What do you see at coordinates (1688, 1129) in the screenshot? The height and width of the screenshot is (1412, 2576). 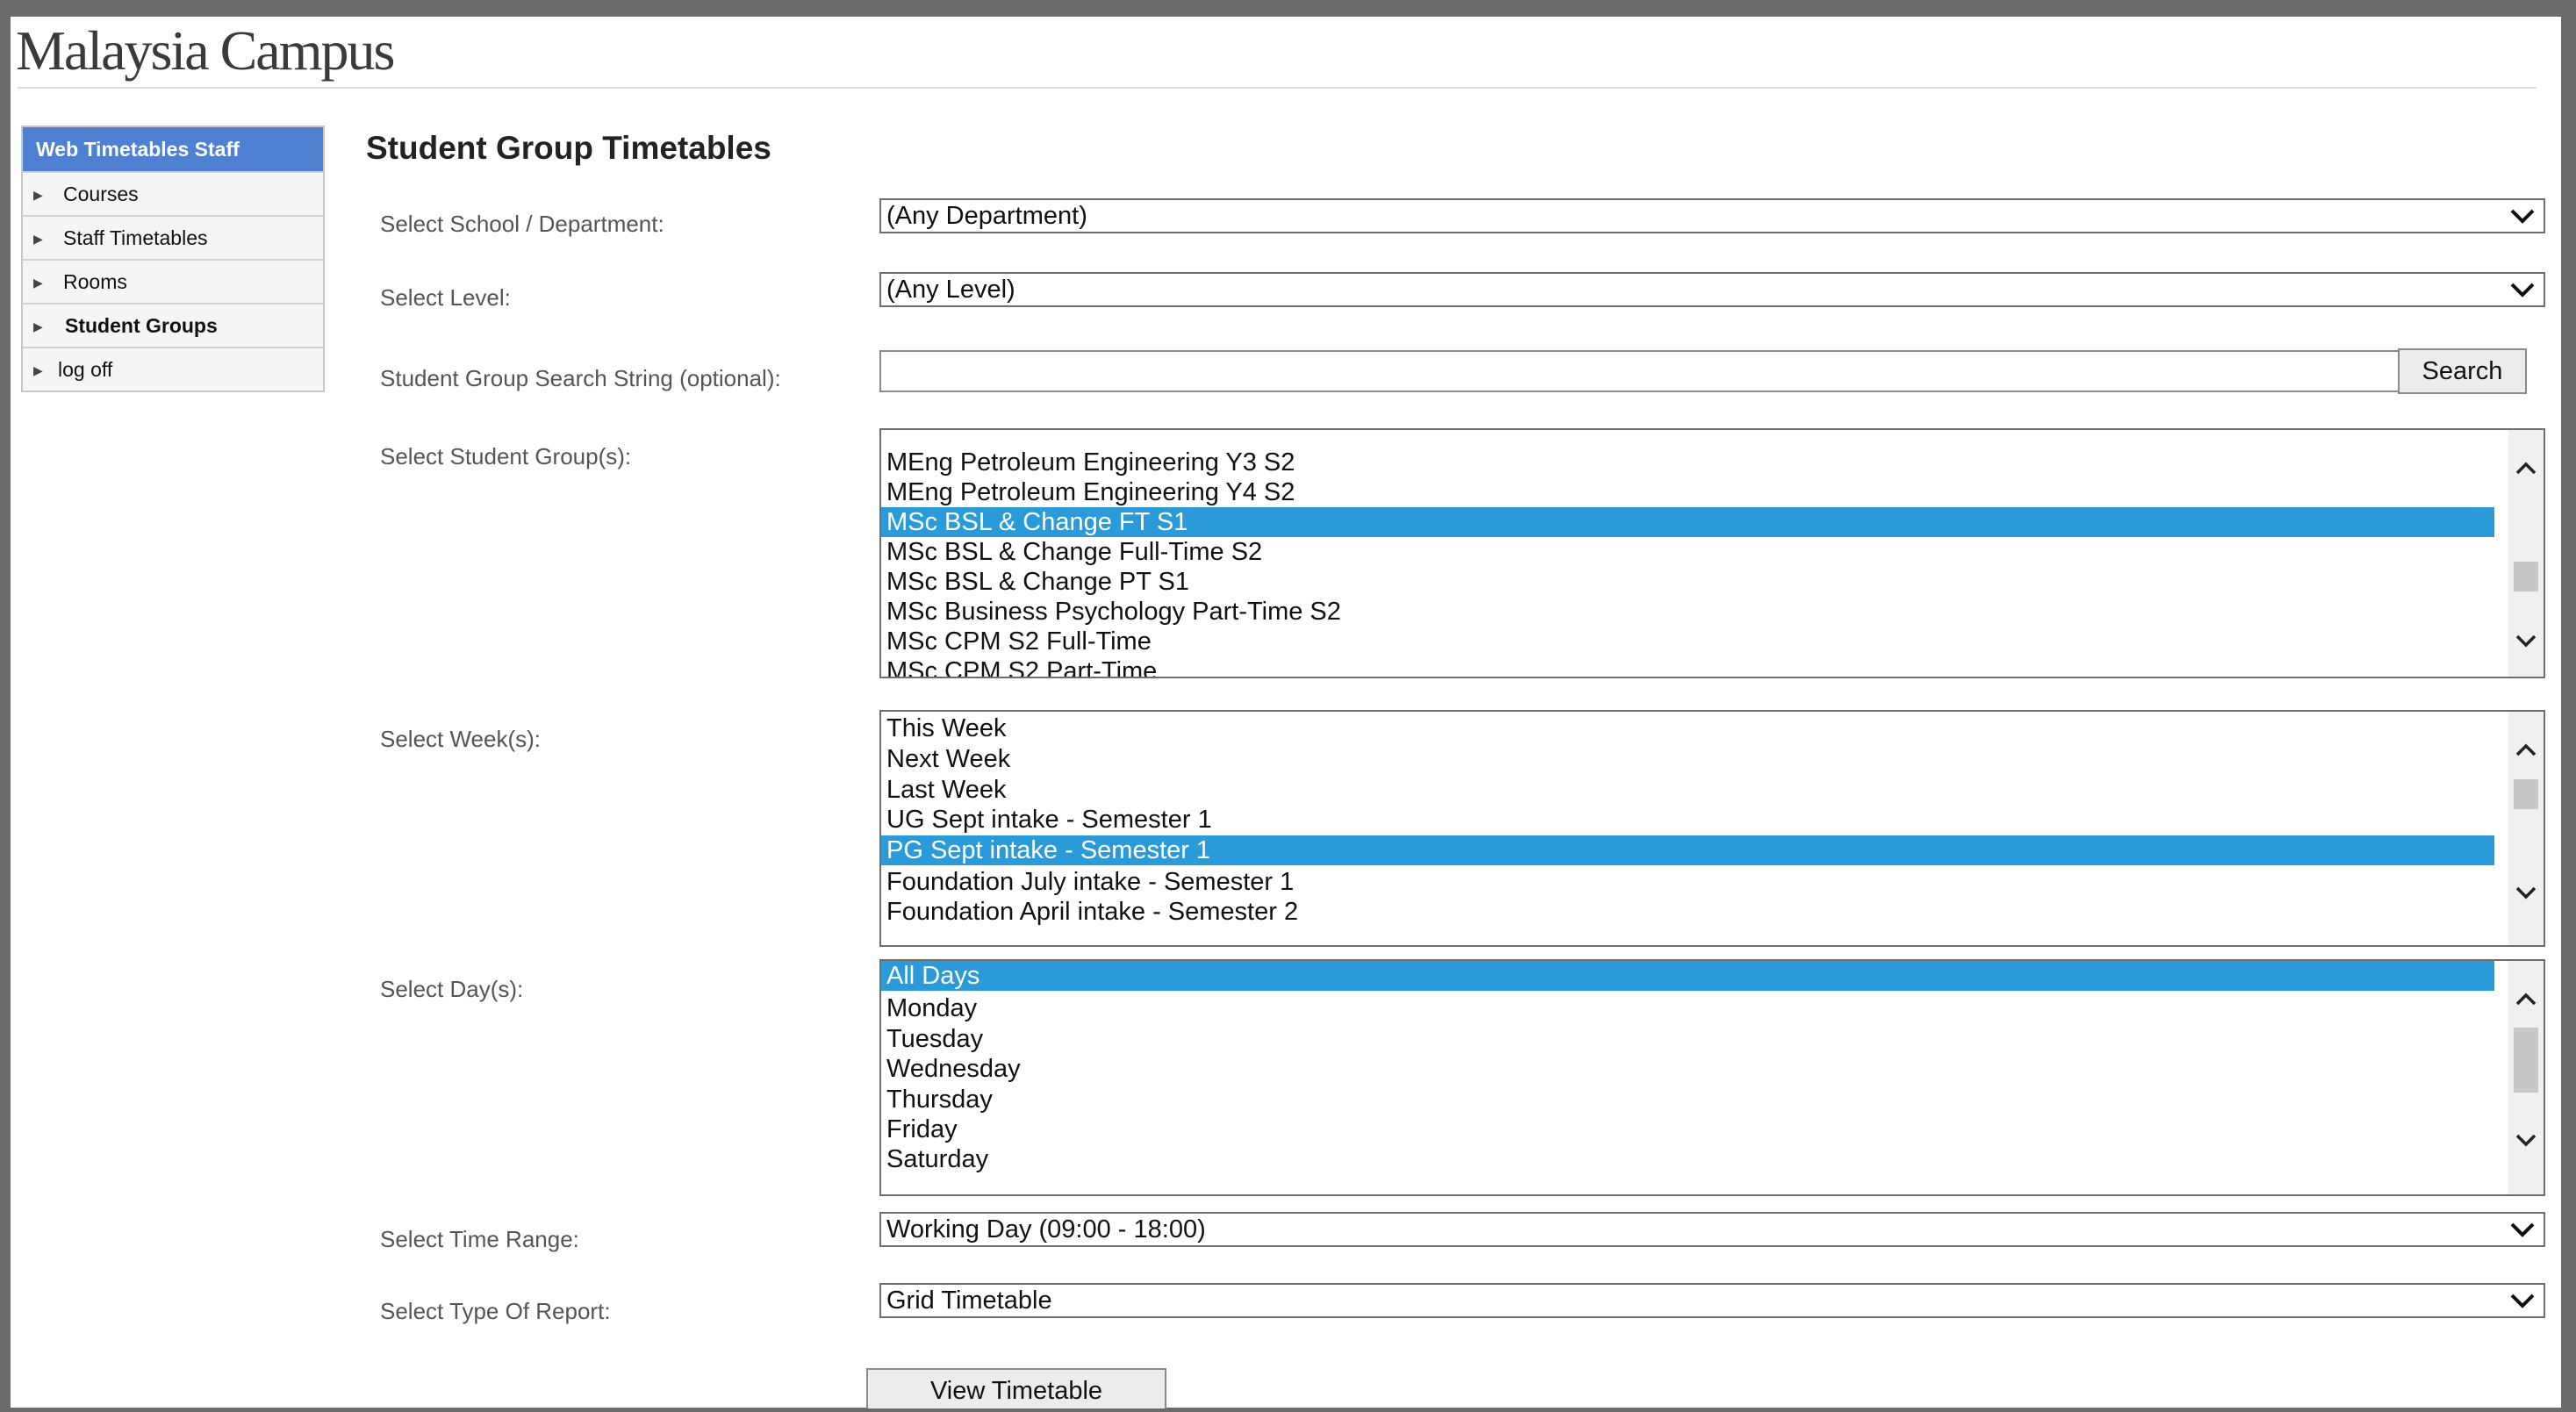 I see `list-option: Friday` at bounding box center [1688, 1129].